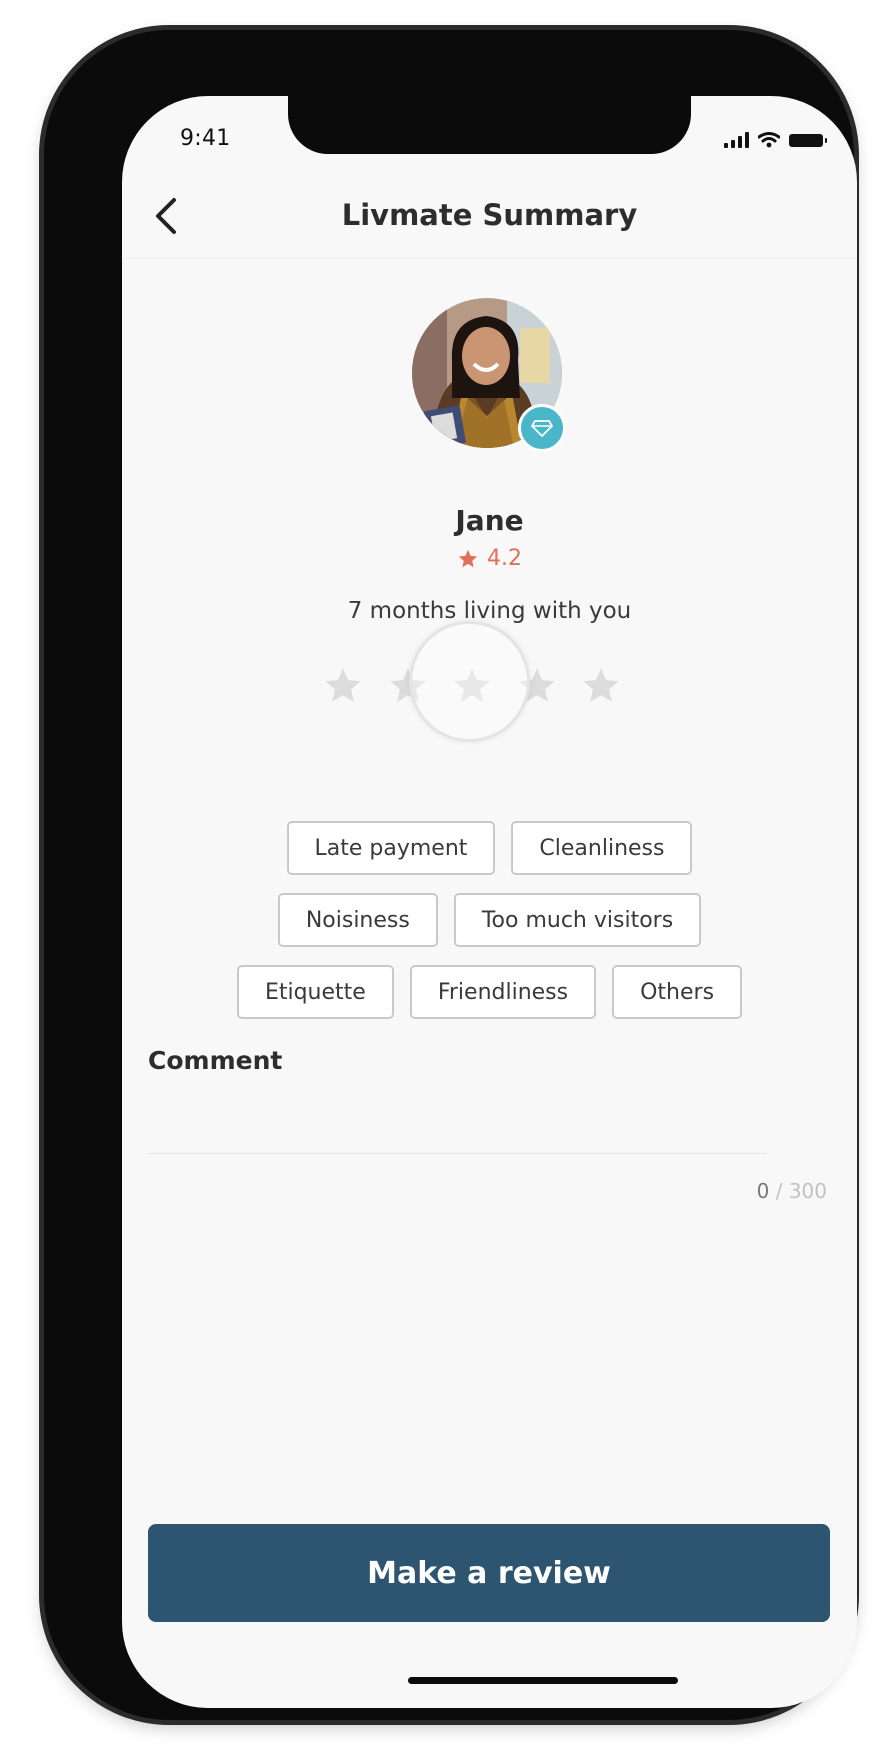 This screenshot has height=1749, width=882. What do you see at coordinates (677, 992) in the screenshot?
I see `chip-others: Others` at bounding box center [677, 992].